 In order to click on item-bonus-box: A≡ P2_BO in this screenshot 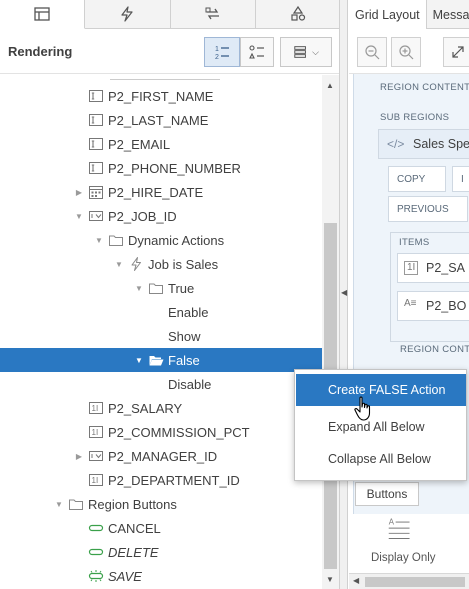, I will do `click(433, 306)`.